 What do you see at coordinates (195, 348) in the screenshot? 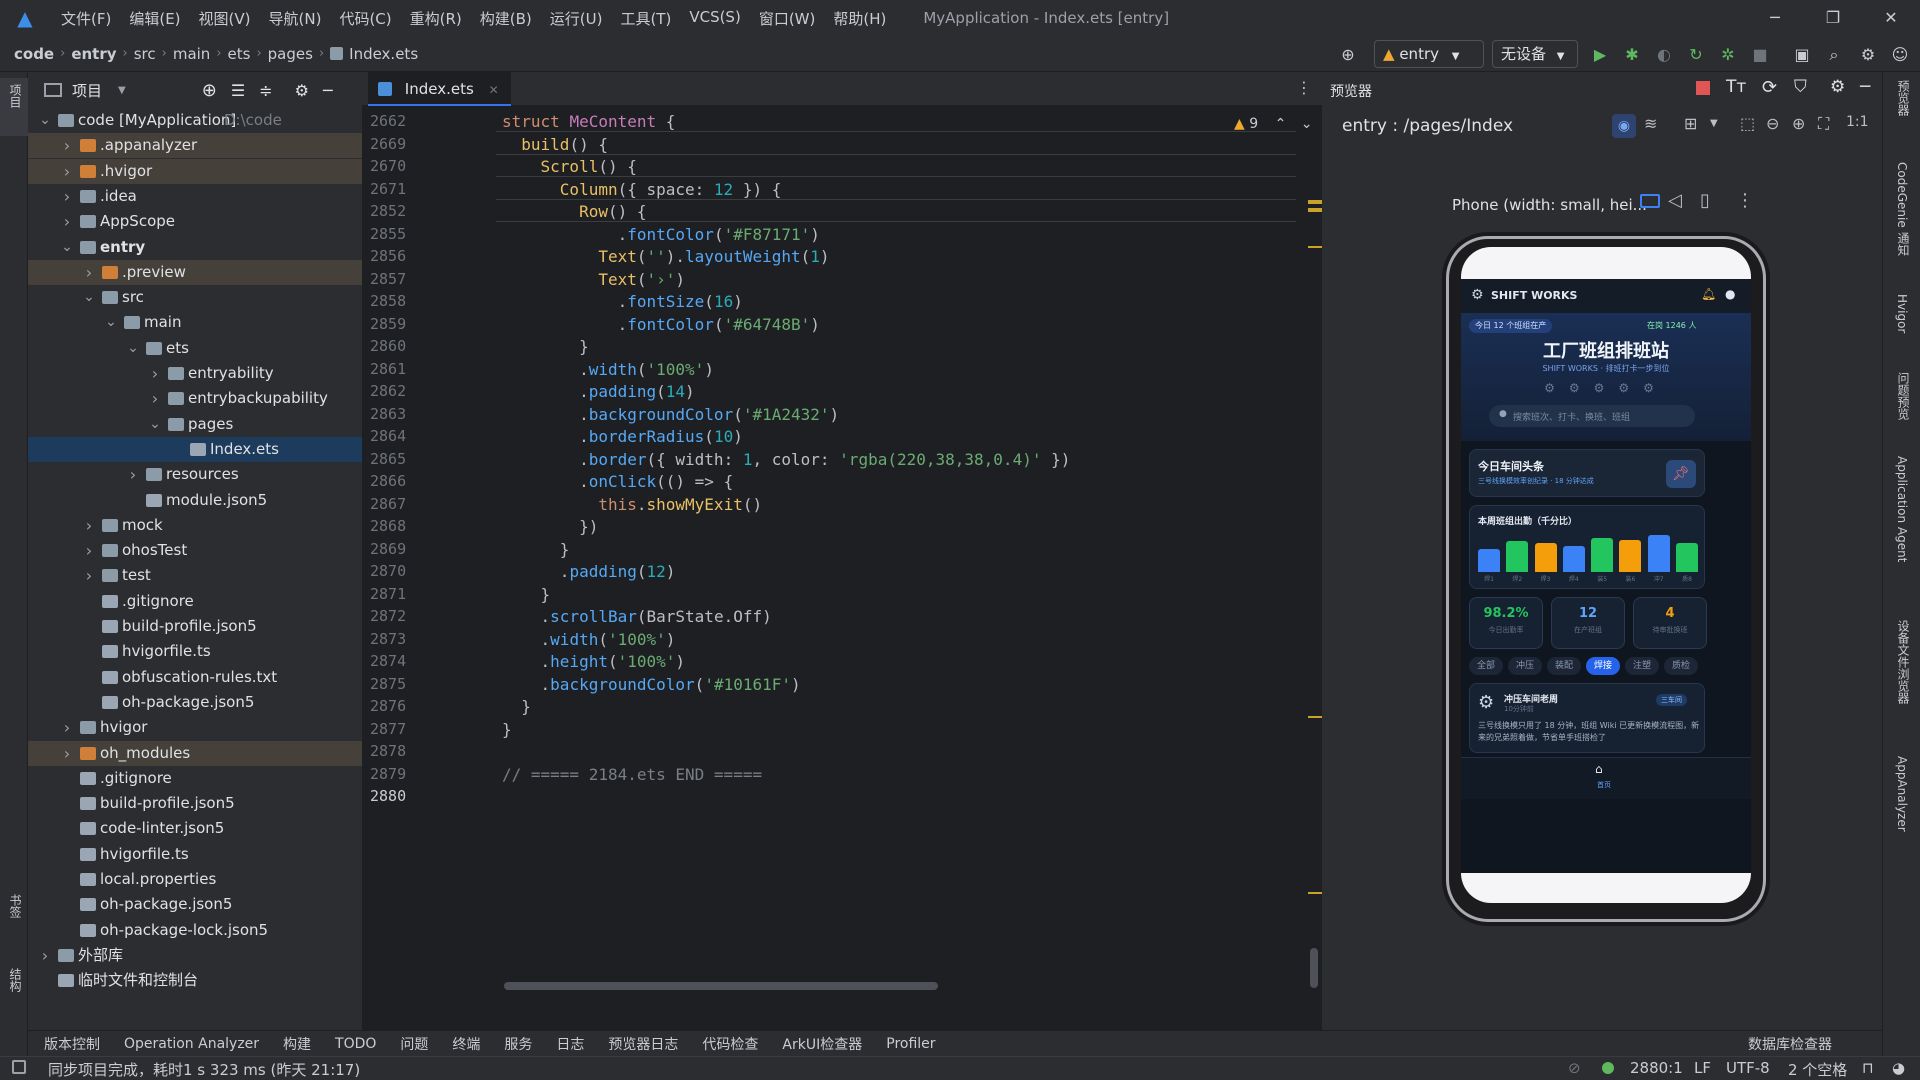
I see `tree-item: ⌄ ets` at bounding box center [195, 348].